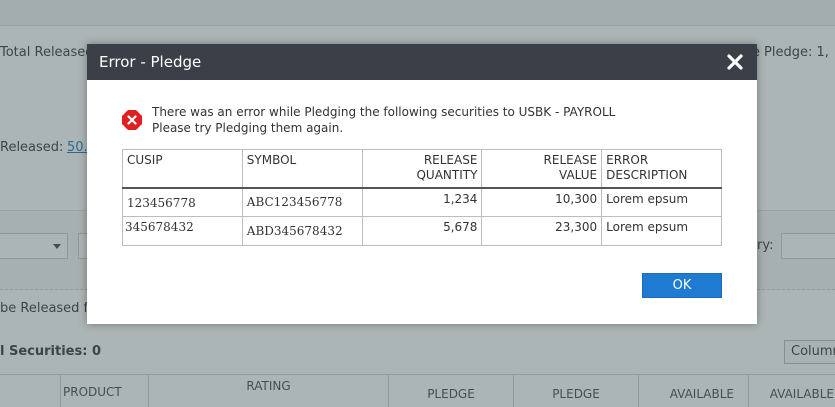 The image size is (835, 407). What do you see at coordinates (542, 169) in the screenshot?
I see `col-release-value: RELEASE VALUE` at bounding box center [542, 169].